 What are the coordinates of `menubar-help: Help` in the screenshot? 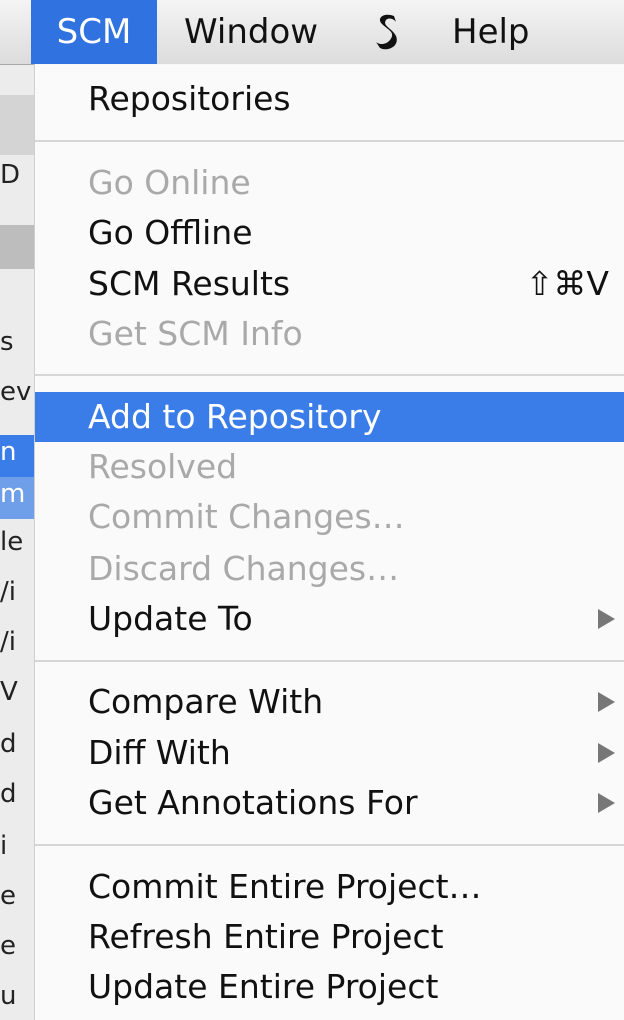 It's located at (491, 32).